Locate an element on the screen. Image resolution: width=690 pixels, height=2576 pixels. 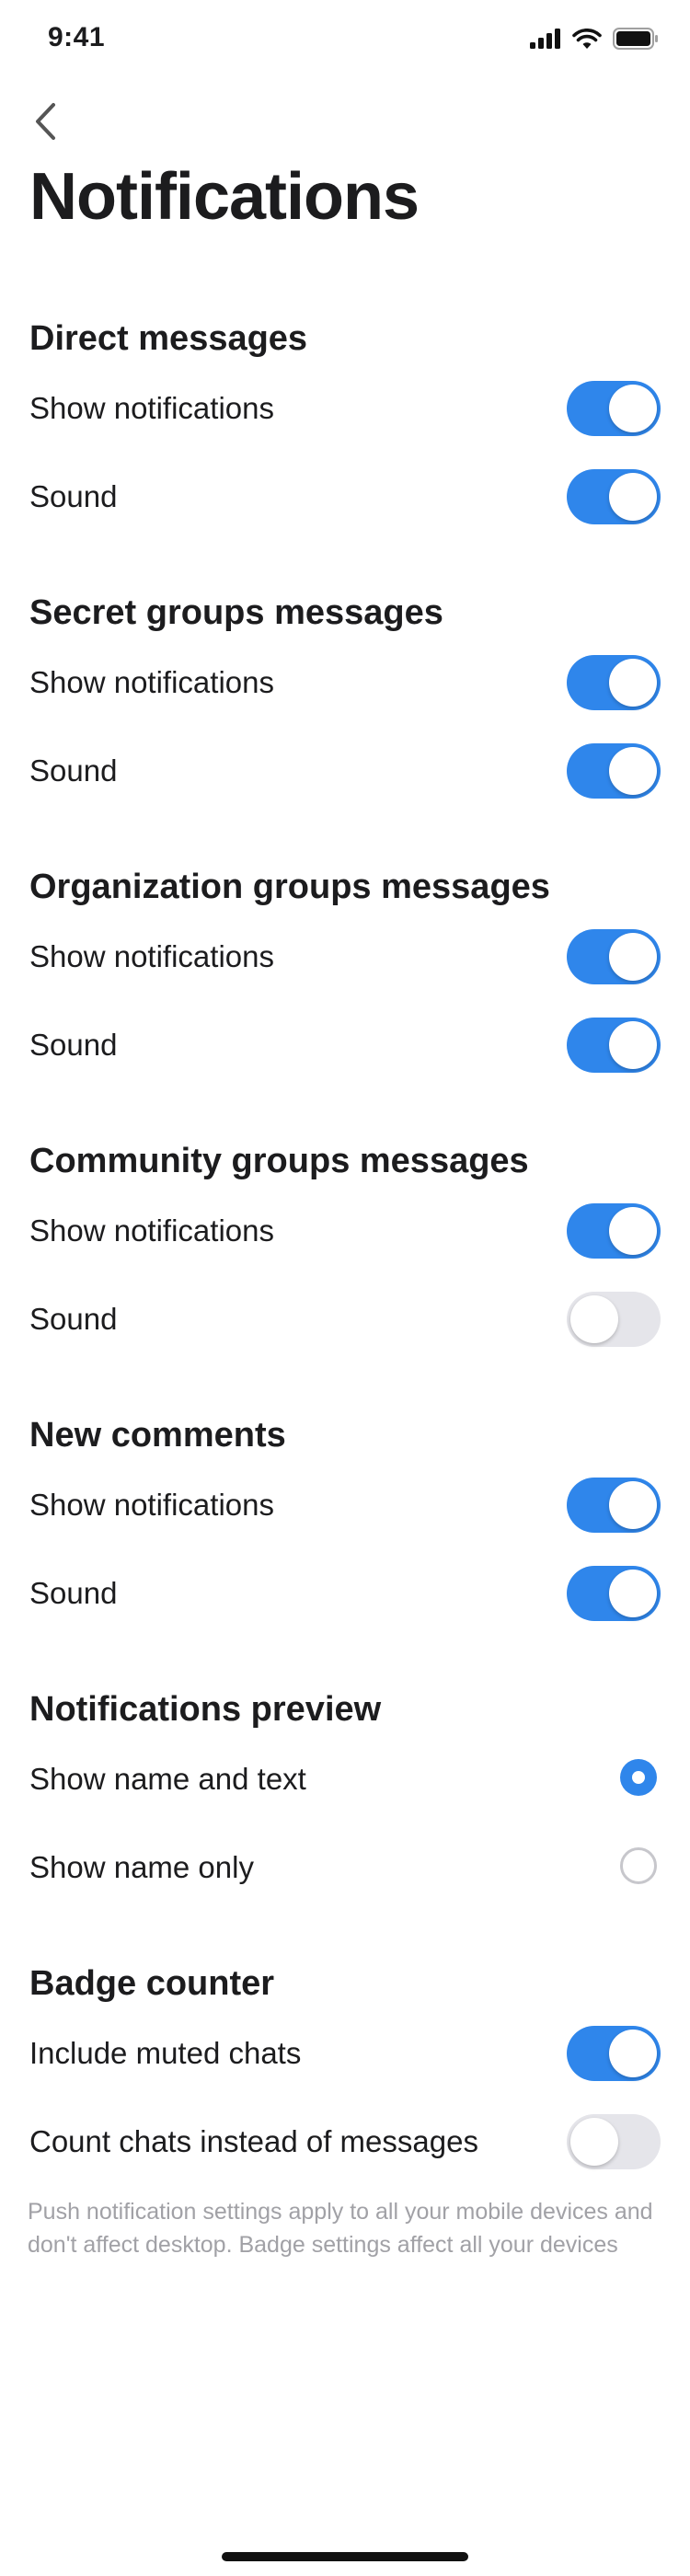
battery-icon is located at coordinates (635, 39).